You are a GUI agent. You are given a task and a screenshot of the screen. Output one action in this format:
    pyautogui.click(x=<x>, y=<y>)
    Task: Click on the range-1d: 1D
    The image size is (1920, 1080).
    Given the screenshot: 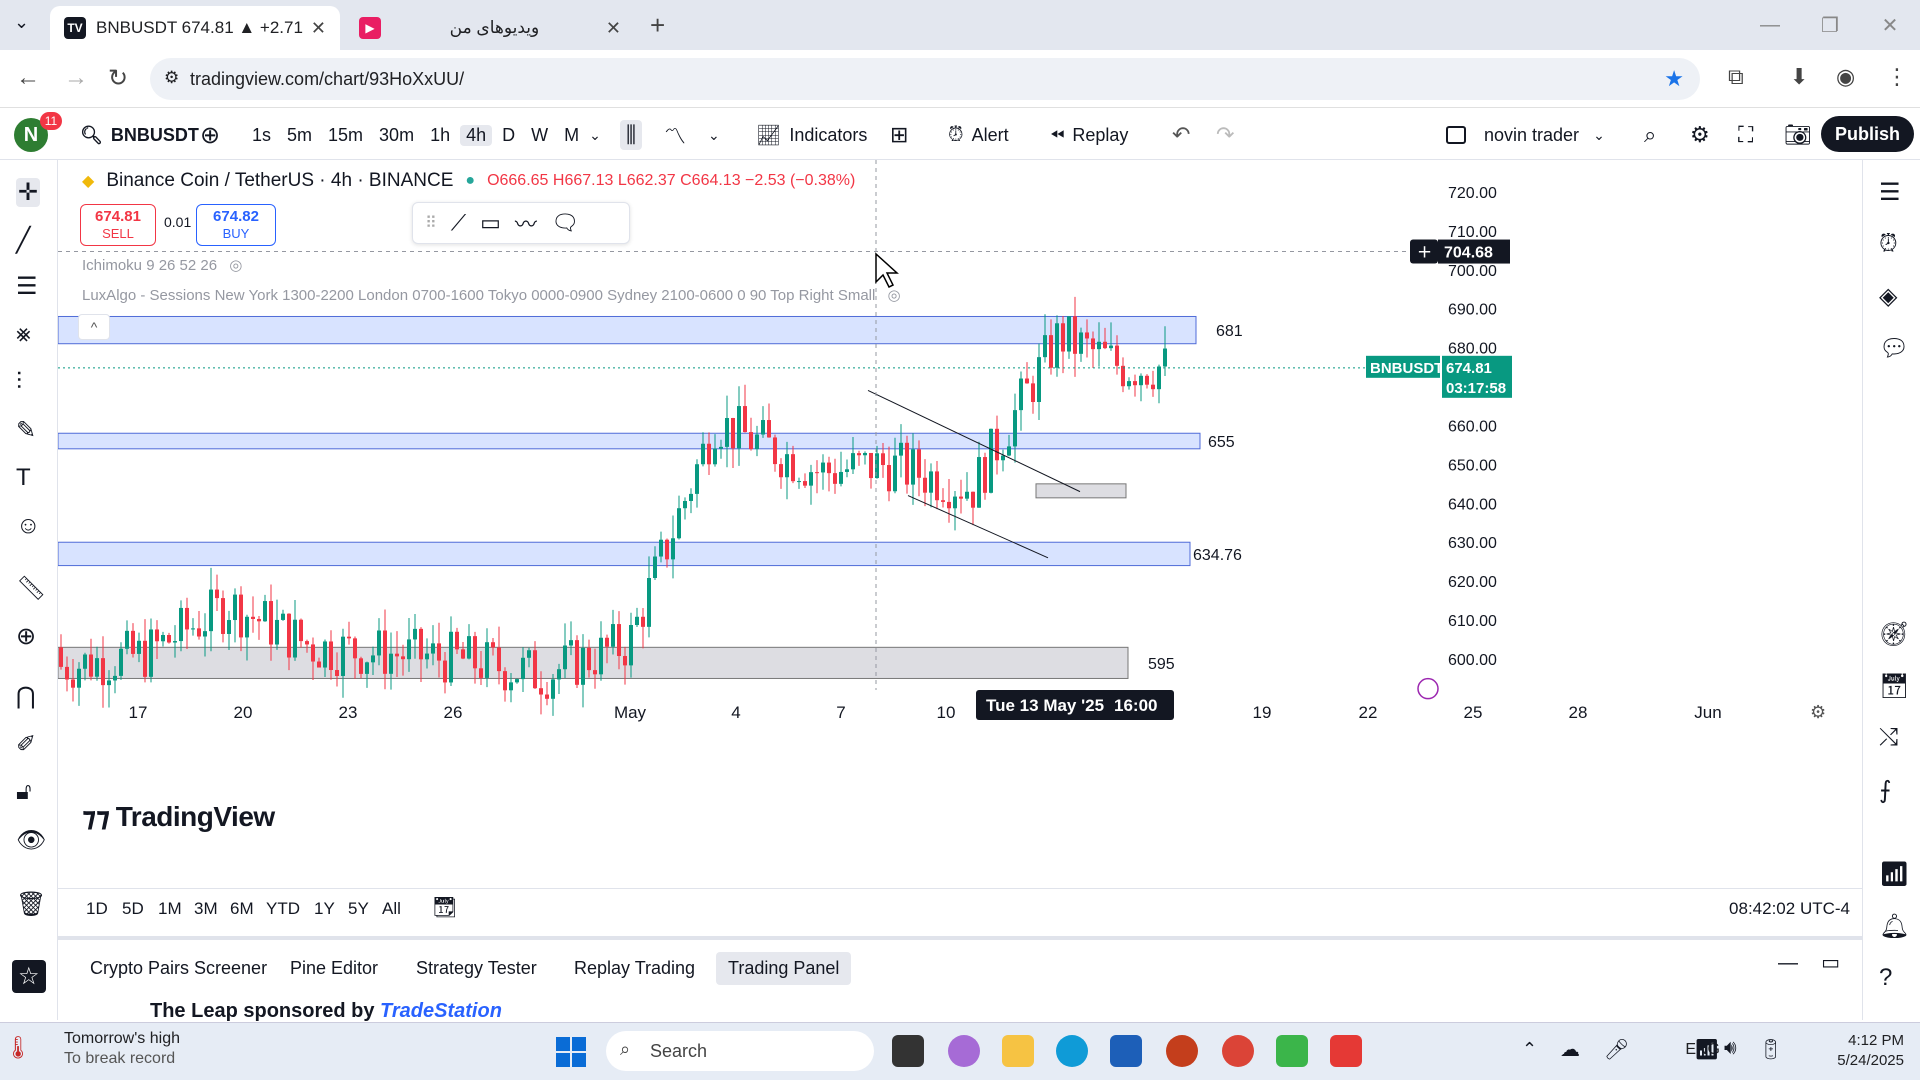 What is the action you would take?
    pyautogui.click(x=97, y=909)
    